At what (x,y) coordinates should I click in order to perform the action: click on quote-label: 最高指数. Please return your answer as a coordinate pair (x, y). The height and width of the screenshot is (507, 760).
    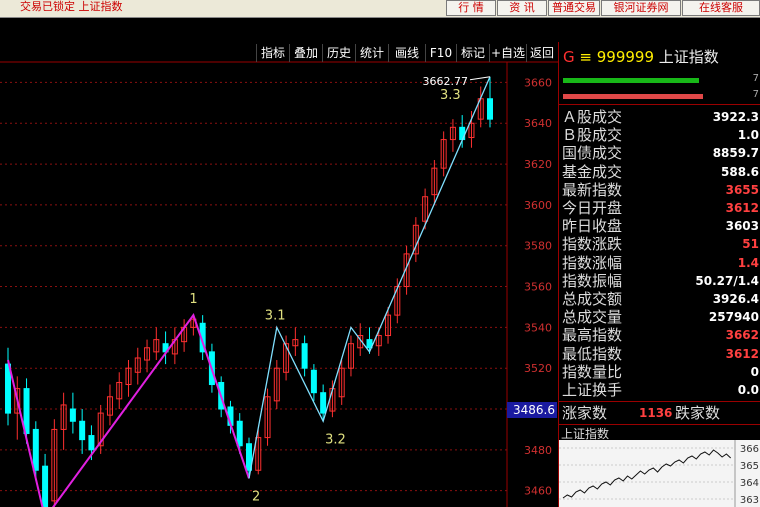
    Looking at the image, I should click on (592, 335).